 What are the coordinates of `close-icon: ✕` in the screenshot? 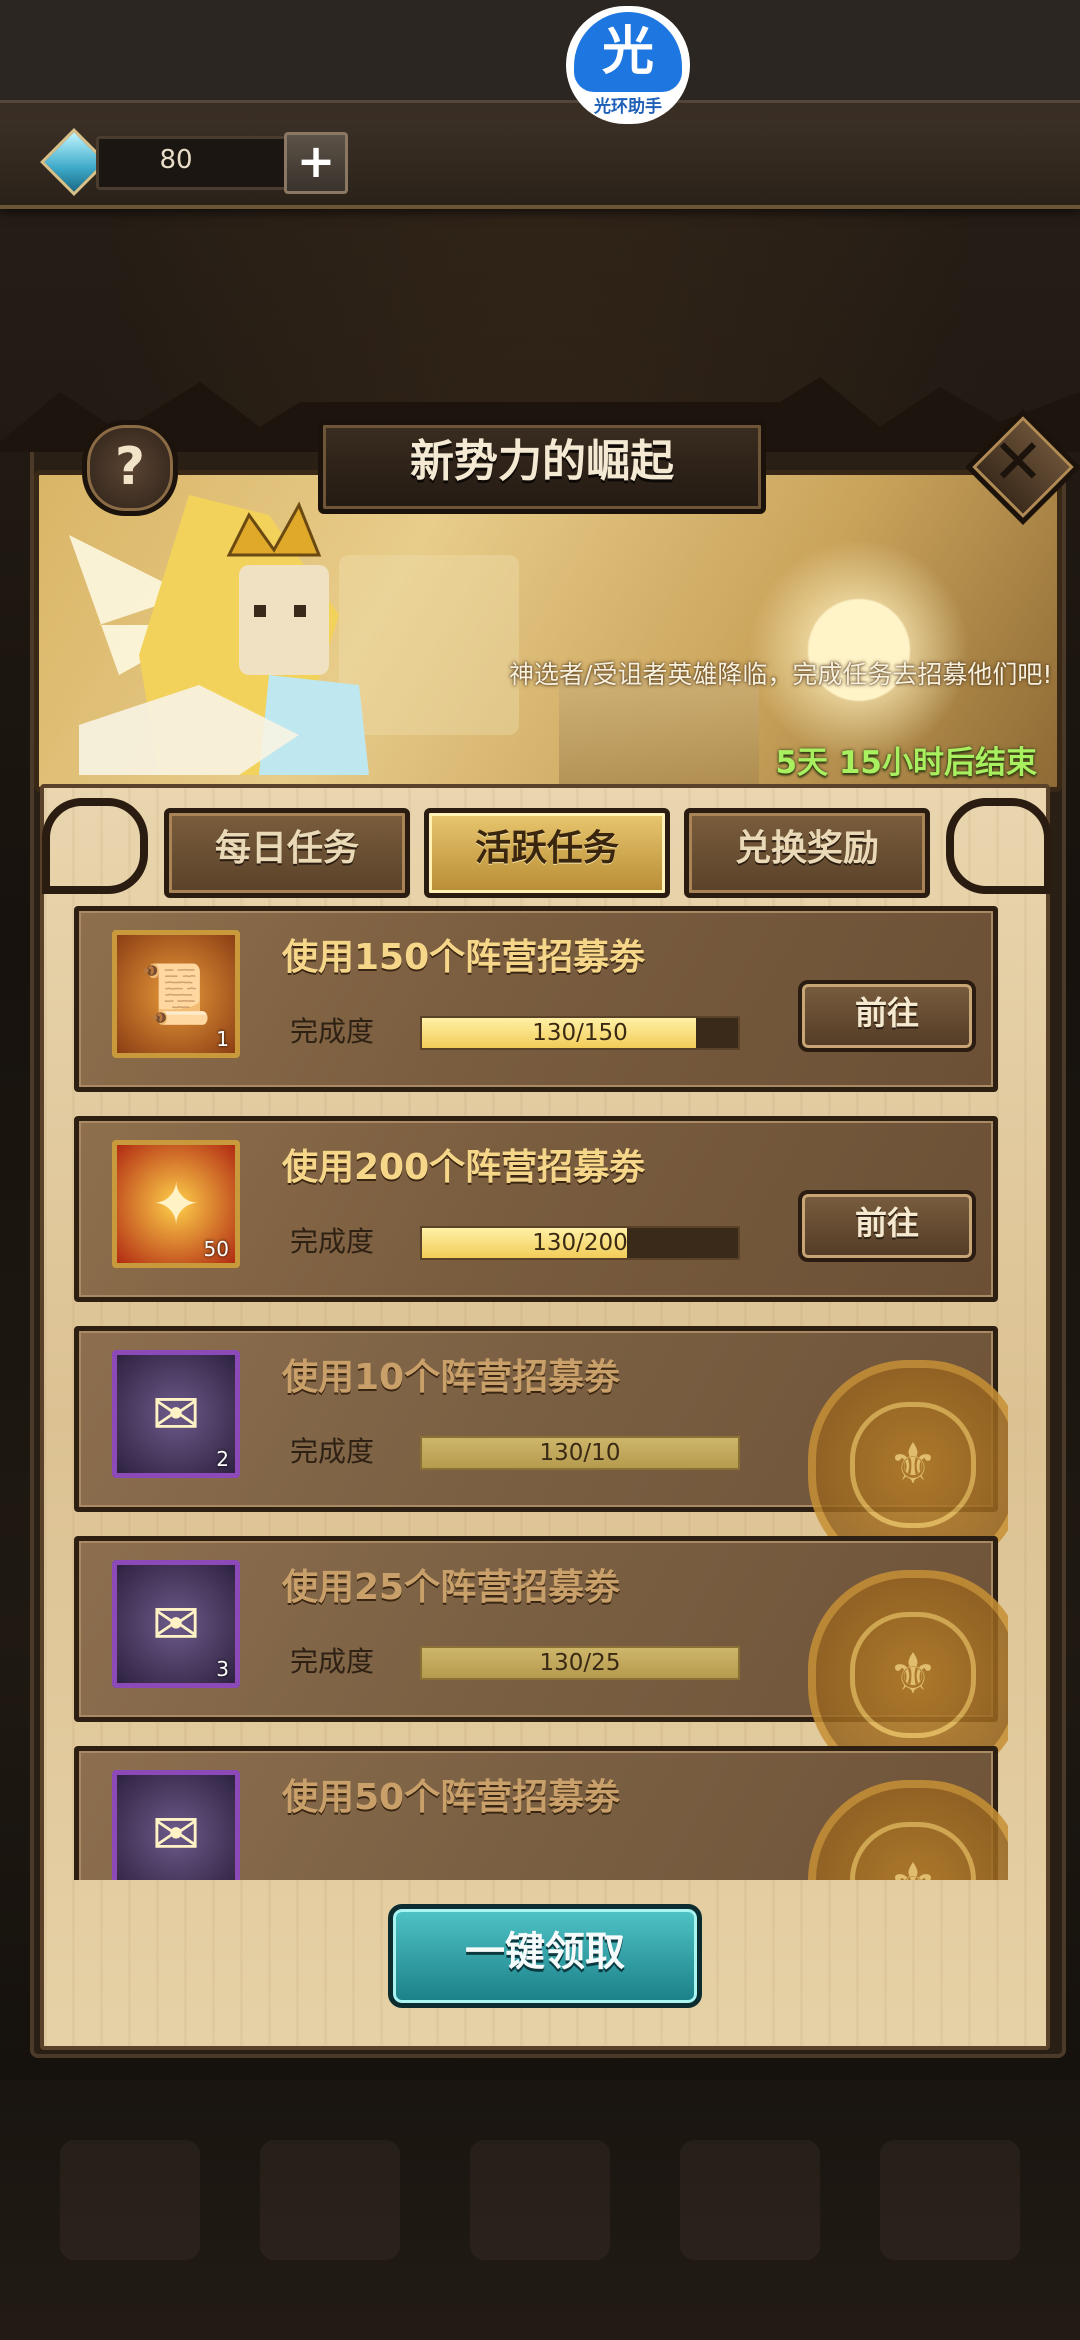 It's located at (1018, 461).